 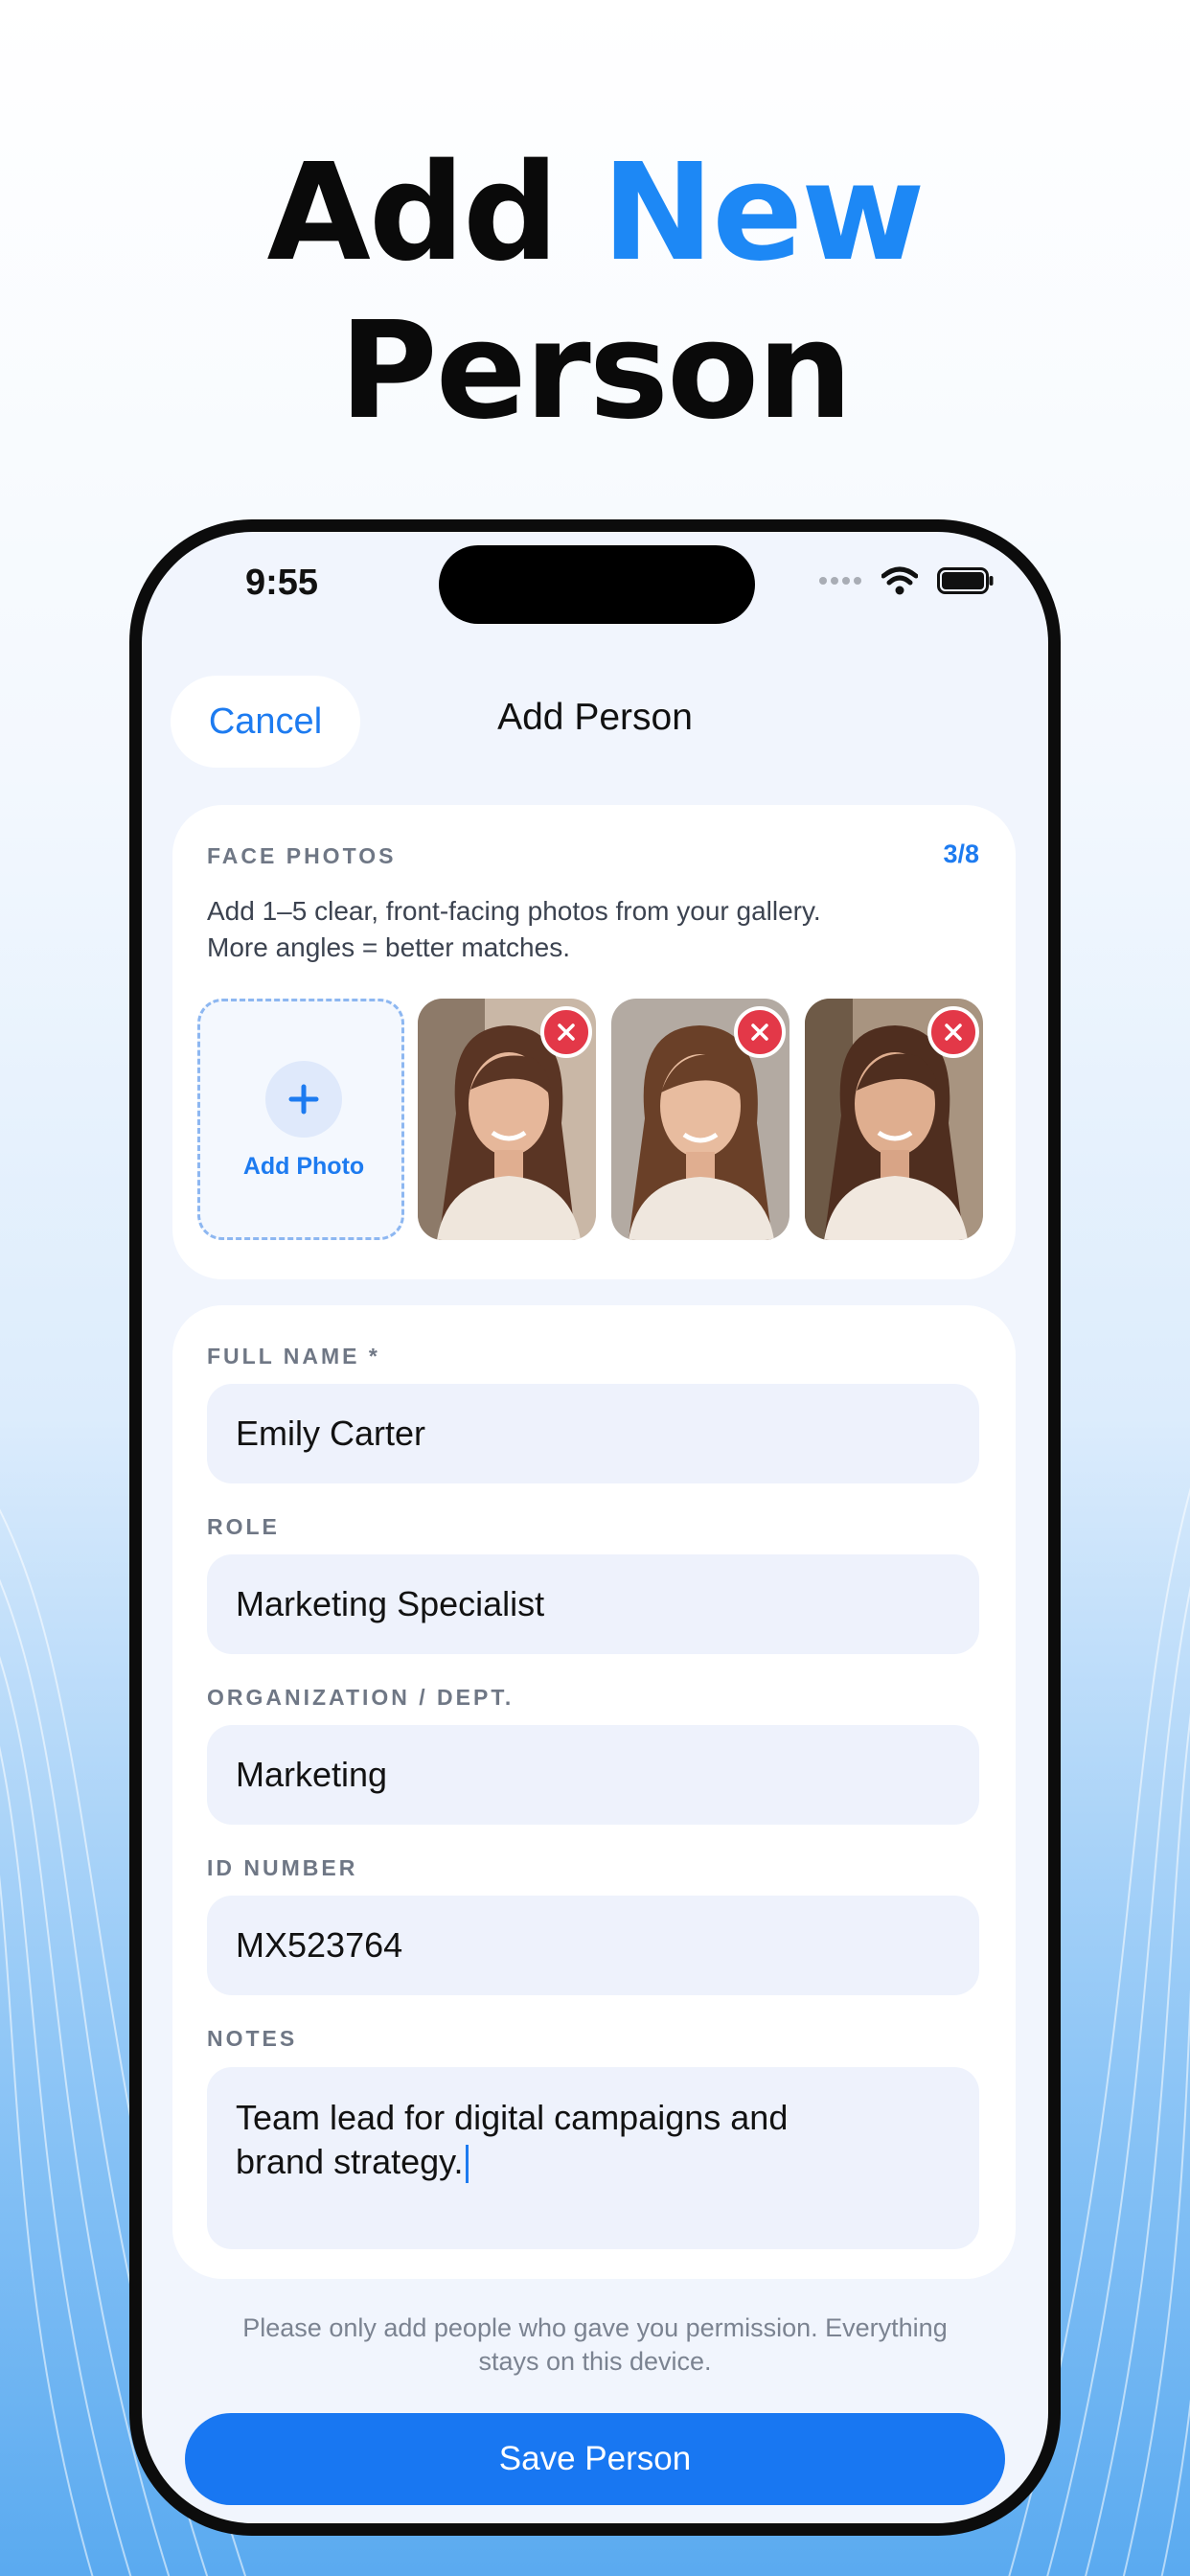 What do you see at coordinates (595, 2361) in the screenshot?
I see `disclaimer-line-2: stays on this device.` at bounding box center [595, 2361].